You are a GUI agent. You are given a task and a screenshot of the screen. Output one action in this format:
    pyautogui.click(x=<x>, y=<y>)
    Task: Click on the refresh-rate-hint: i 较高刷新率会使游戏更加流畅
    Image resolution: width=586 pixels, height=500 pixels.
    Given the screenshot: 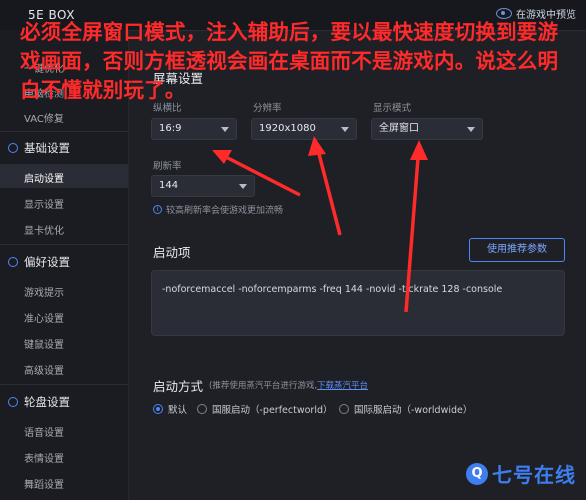 What is the action you would take?
    pyautogui.click(x=218, y=209)
    